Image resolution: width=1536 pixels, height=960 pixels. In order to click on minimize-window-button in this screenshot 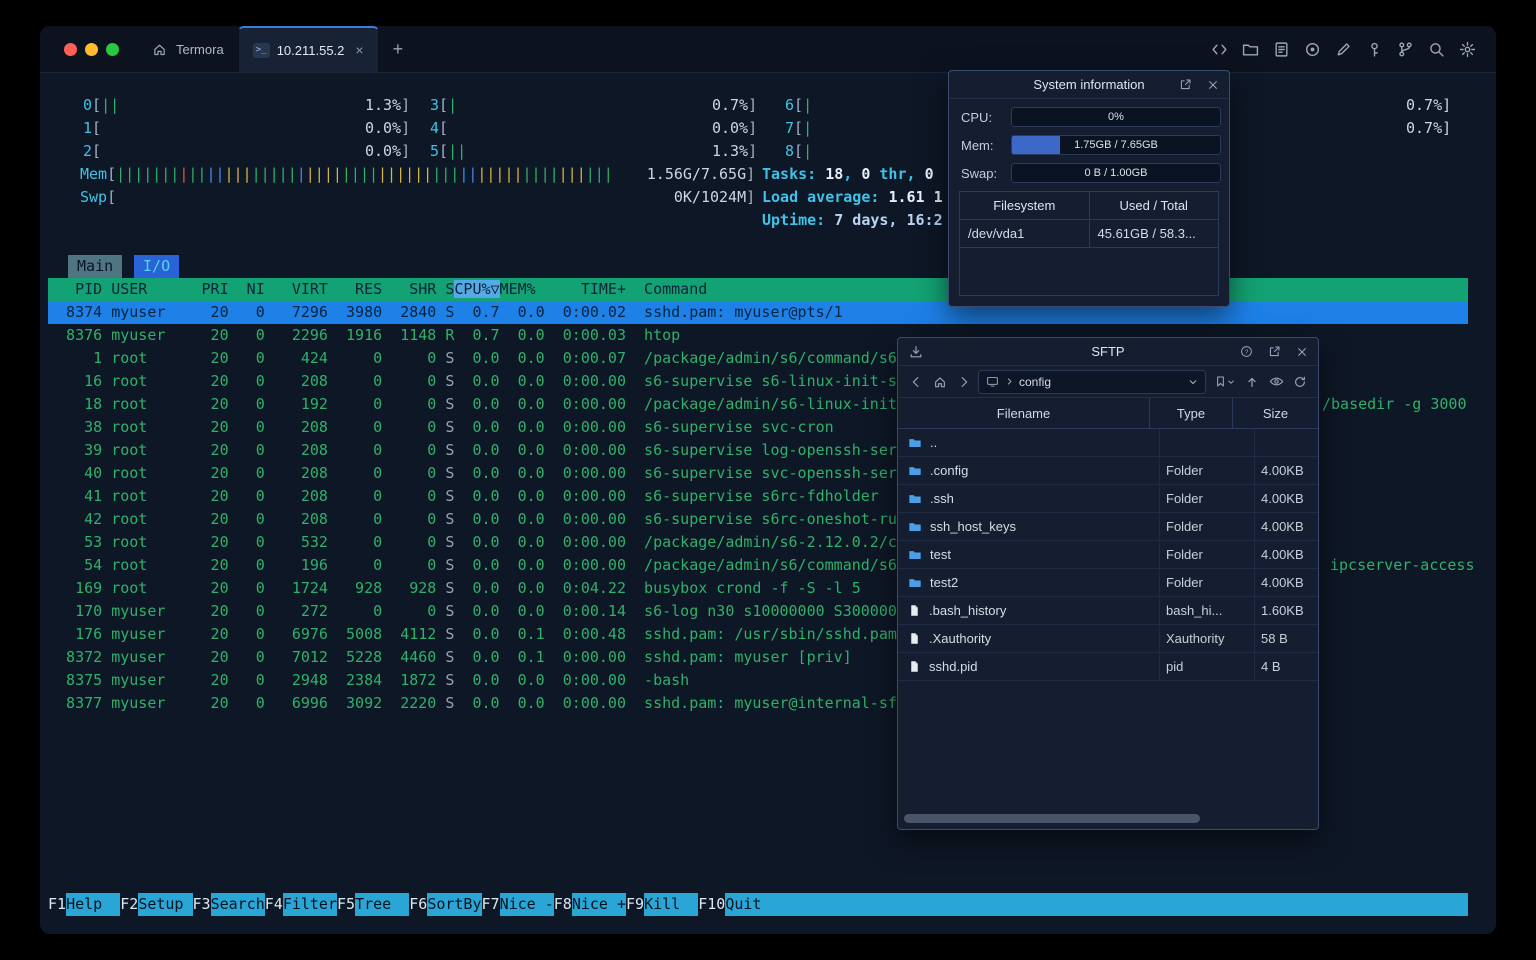, I will do `click(91, 49)`.